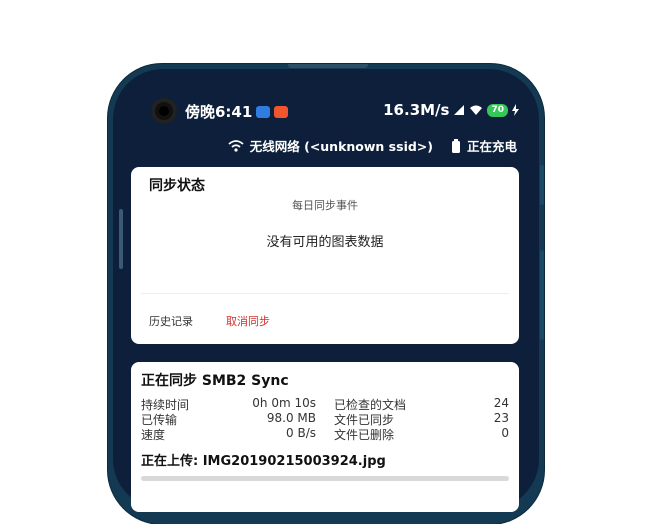 This screenshot has width=650, height=524. I want to click on battery-icon: 70, so click(497, 110).